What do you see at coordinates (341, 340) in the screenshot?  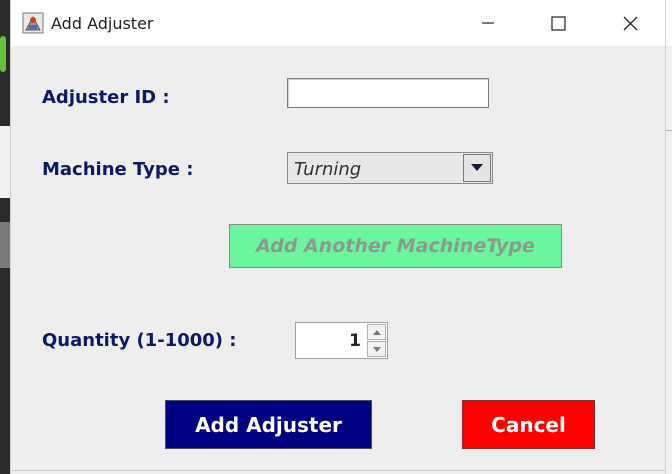 I see `quantity-stepper: 1` at bounding box center [341, 340].